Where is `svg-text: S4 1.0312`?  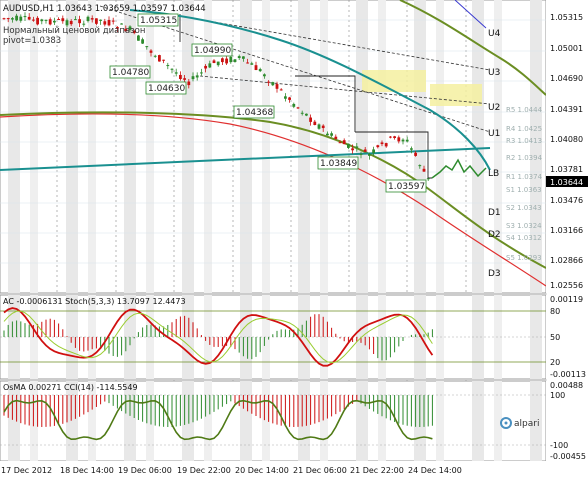
svg-text: S4 1.0312 is located at coordinates (524, 238).